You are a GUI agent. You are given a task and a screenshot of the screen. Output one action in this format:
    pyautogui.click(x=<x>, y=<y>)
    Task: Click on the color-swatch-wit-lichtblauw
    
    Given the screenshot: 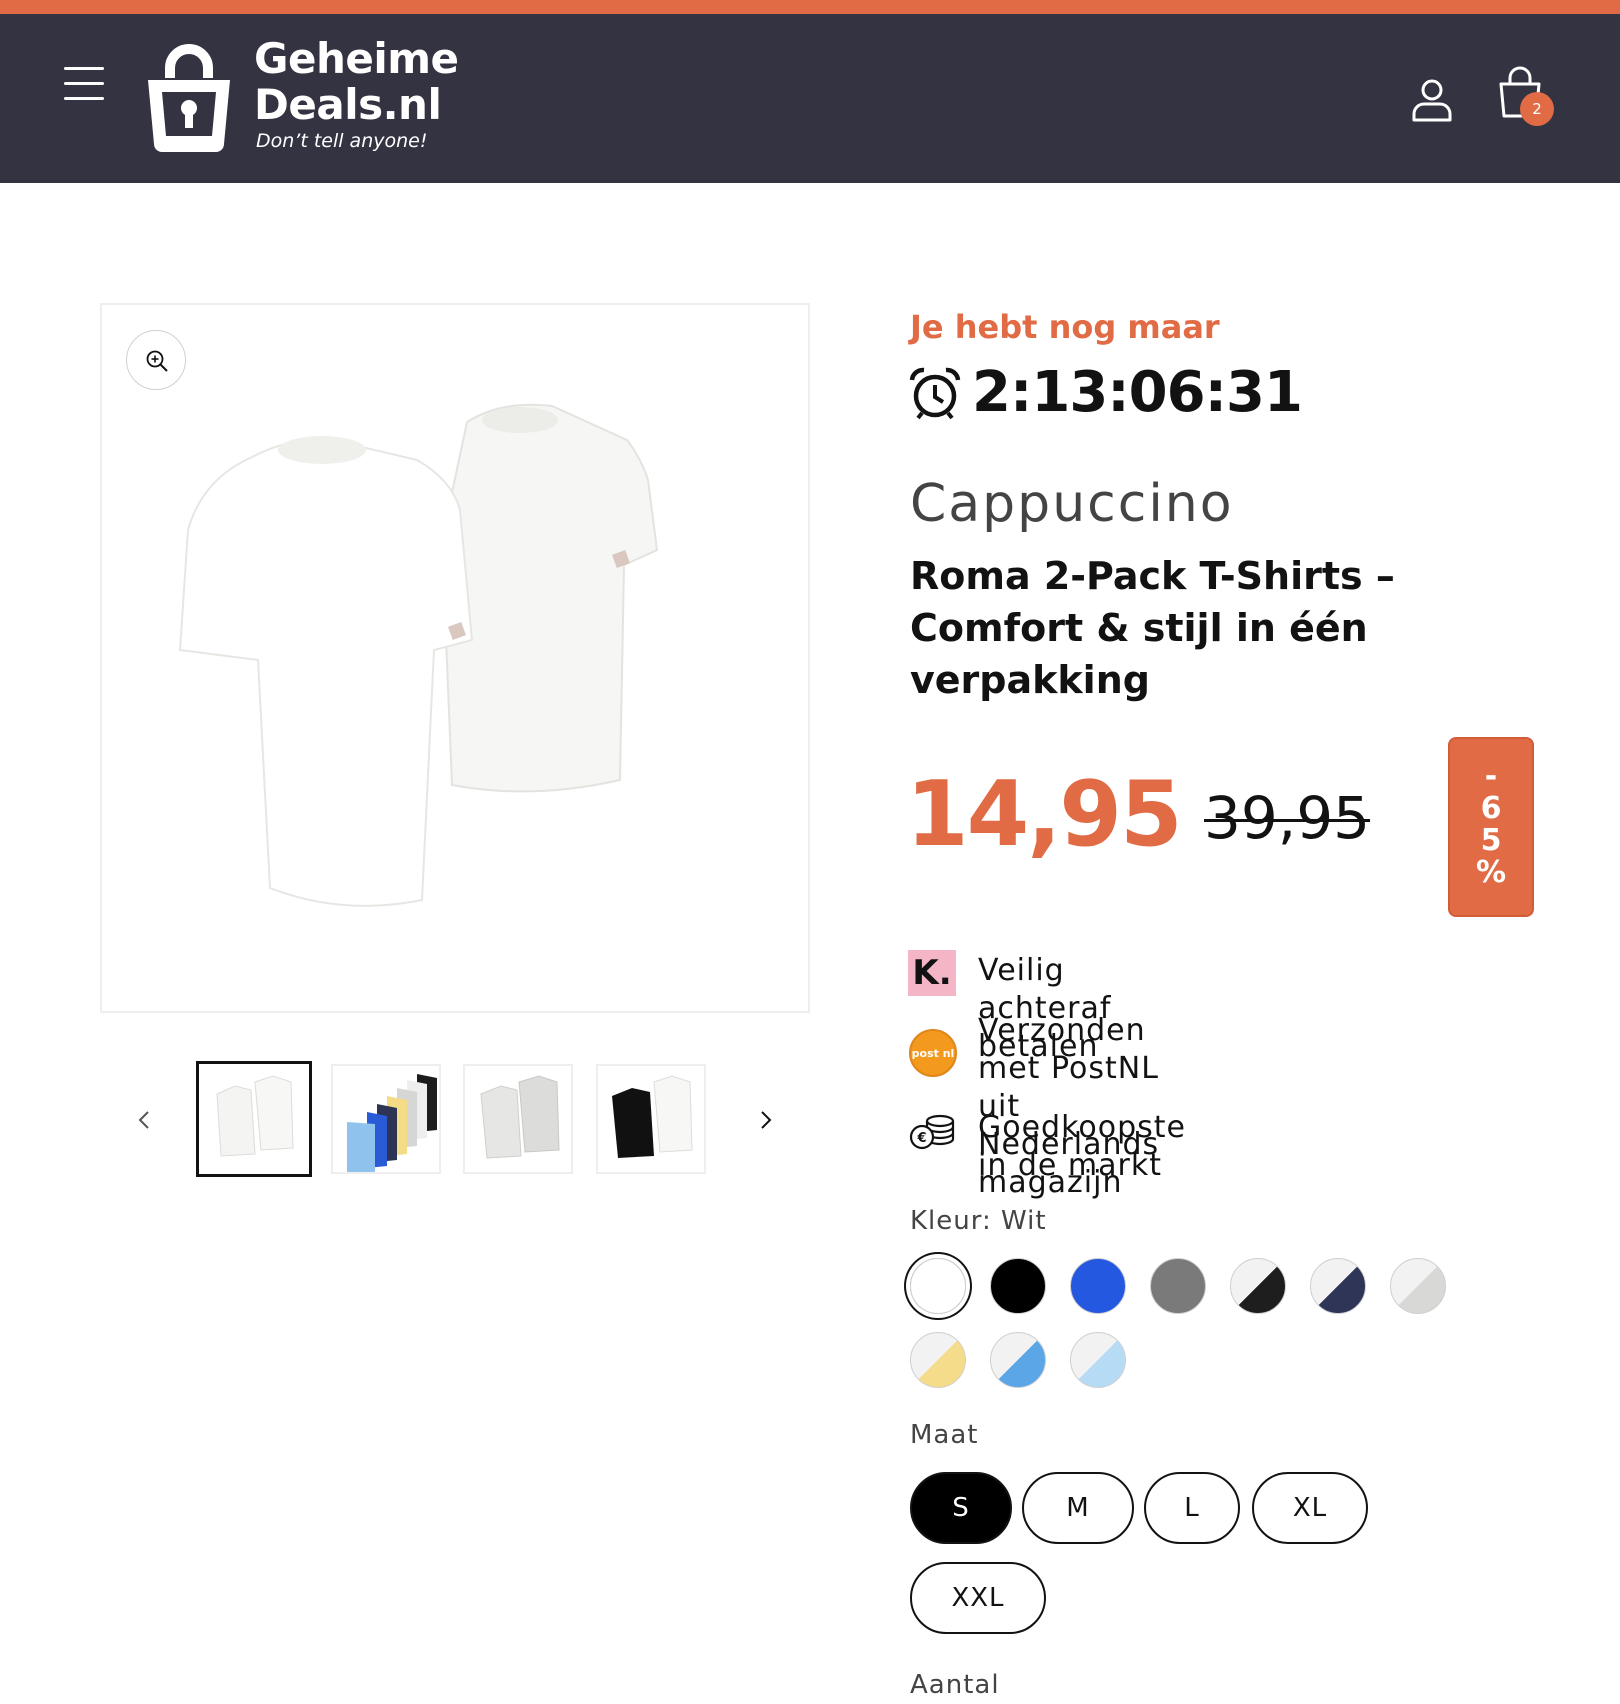 What is the action you would take?
    pyautogui.click(x=1018, y=1360)
    